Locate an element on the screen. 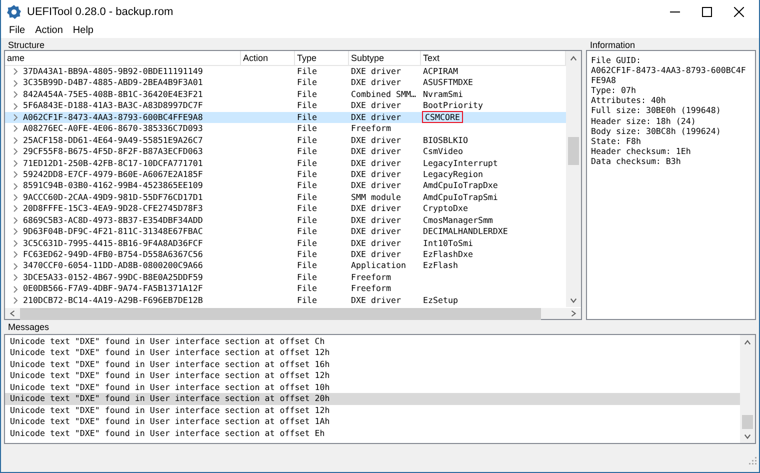 The height and width of the screenshot is (473, 760). tree-row: 3C5C631D-7995-4415-8B16-9F4A8AD36FCF File DXE driver Int10ToSmi is located at coordinates (285, 243).